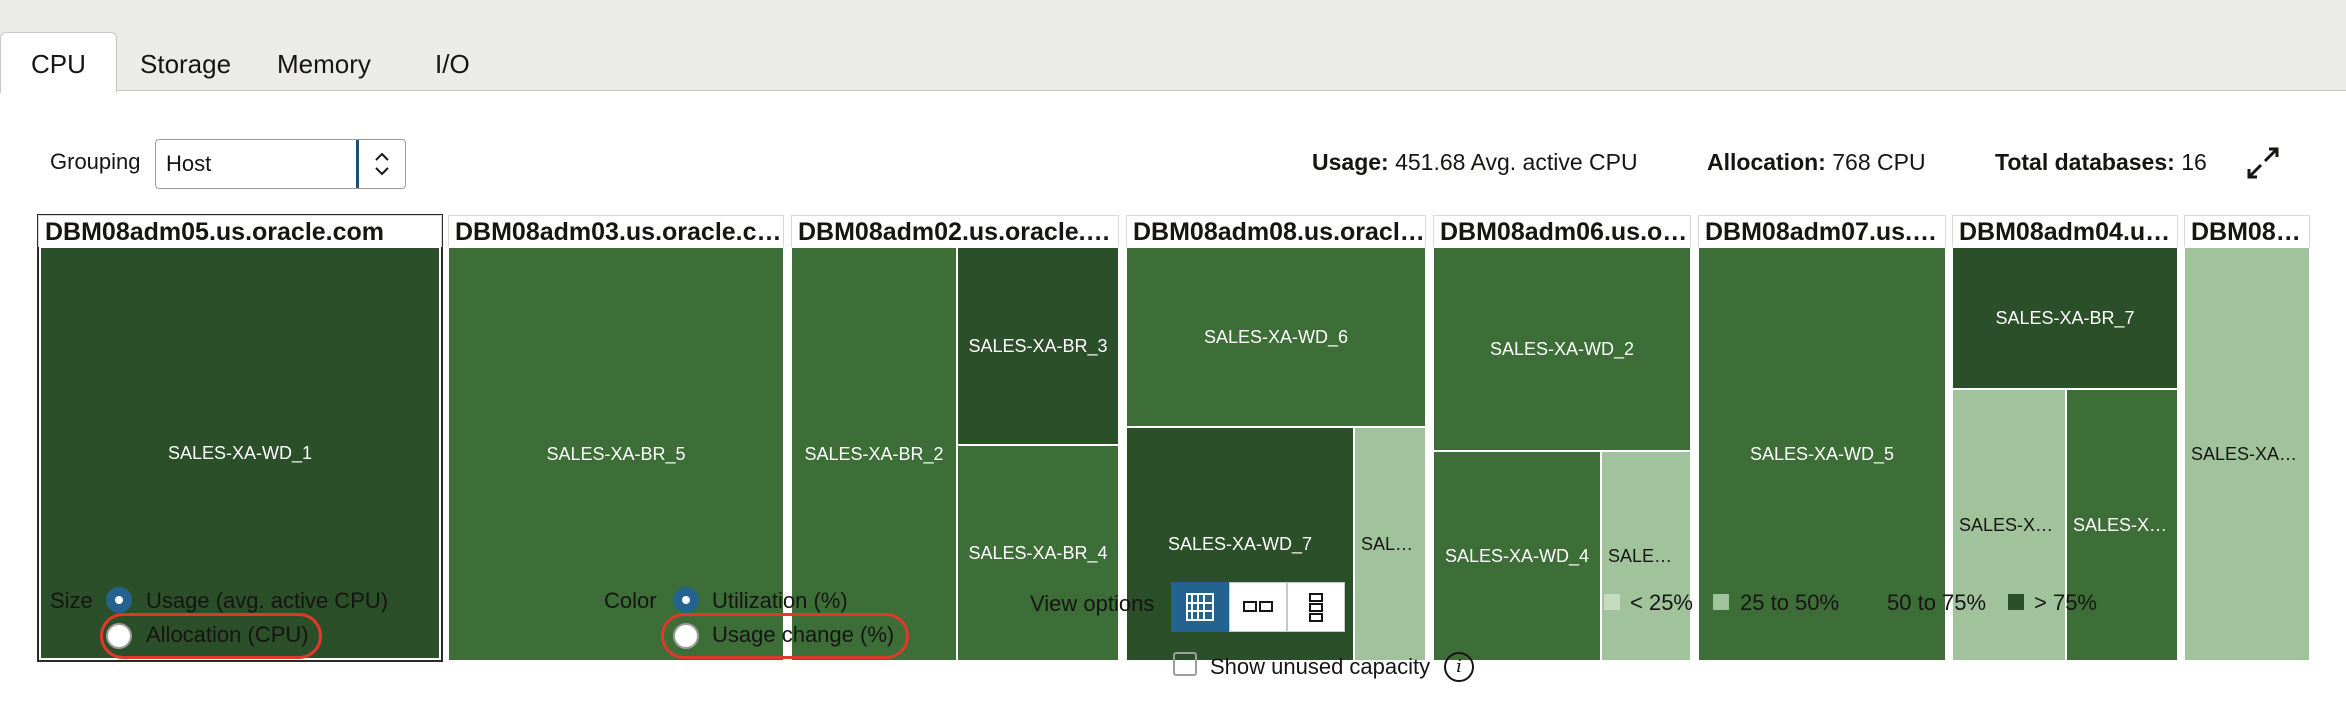  Describe the element at coordinates (1038, 346) in the screenshot. I see `database-cell: SALES-XA-BR_3` at that location.